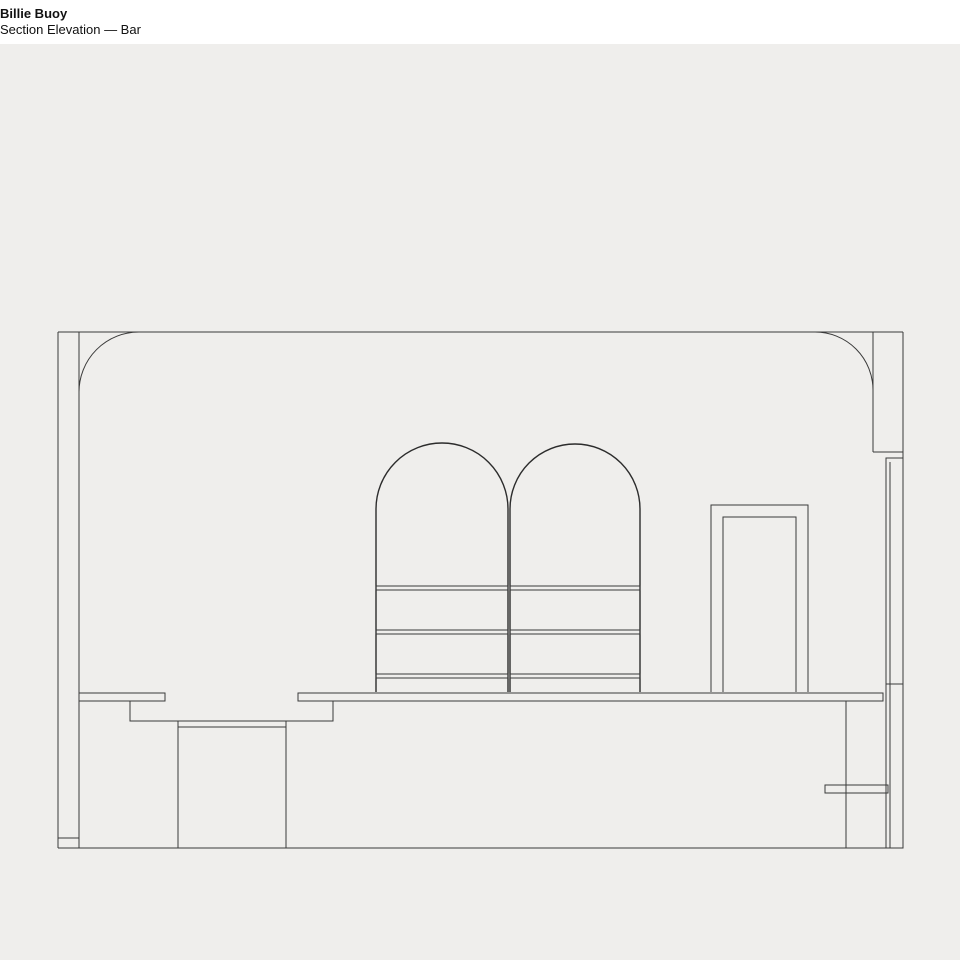  I want to click on back-shelf, so click(122, 697).